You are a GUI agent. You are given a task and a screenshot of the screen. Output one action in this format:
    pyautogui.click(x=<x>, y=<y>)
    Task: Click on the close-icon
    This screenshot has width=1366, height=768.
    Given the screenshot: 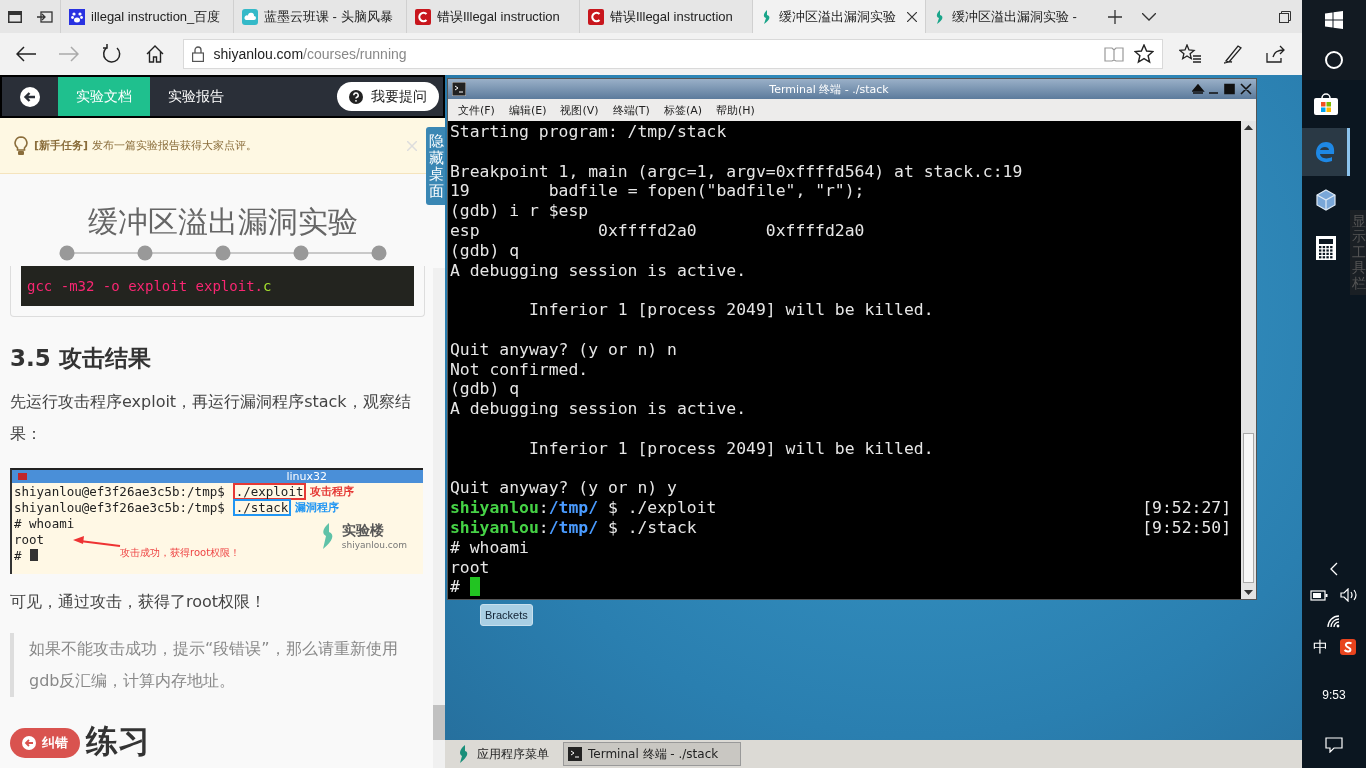 What is the action you would take?
    pyautogui.click(x=912, y=16)
    